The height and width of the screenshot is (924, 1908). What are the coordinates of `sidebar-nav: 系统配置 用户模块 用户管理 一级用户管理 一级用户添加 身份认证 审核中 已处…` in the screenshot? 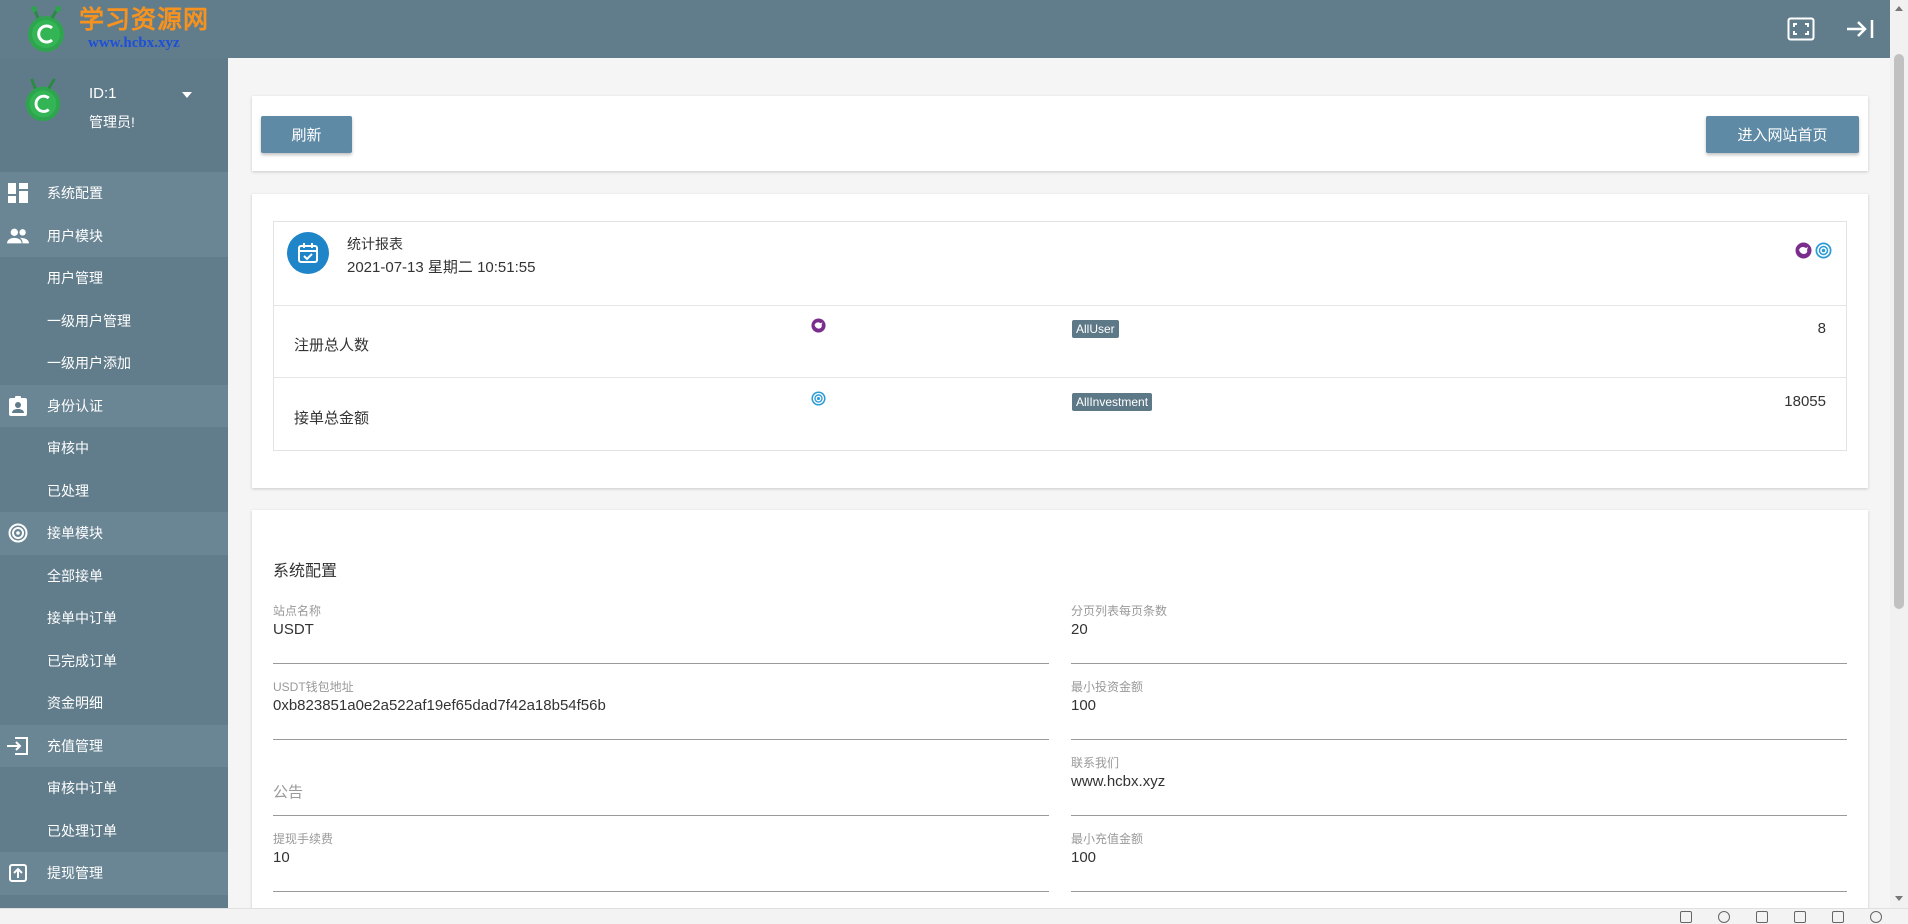 It's located at (114, 533).